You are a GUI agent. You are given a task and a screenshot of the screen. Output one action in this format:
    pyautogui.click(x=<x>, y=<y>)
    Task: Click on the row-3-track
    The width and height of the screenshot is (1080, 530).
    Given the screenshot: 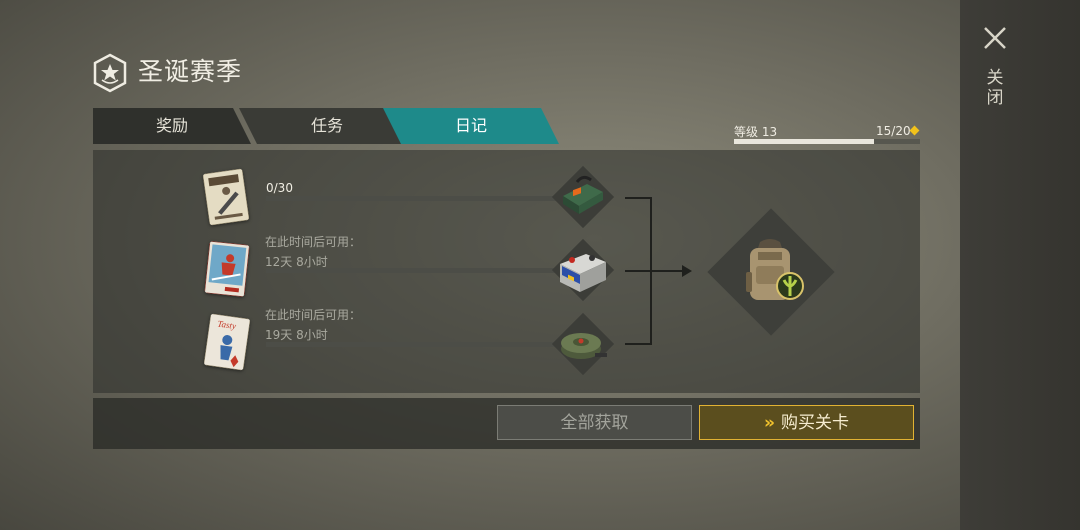 What is the action you would take?
    pyautogui.click(x=416, y=344)
    